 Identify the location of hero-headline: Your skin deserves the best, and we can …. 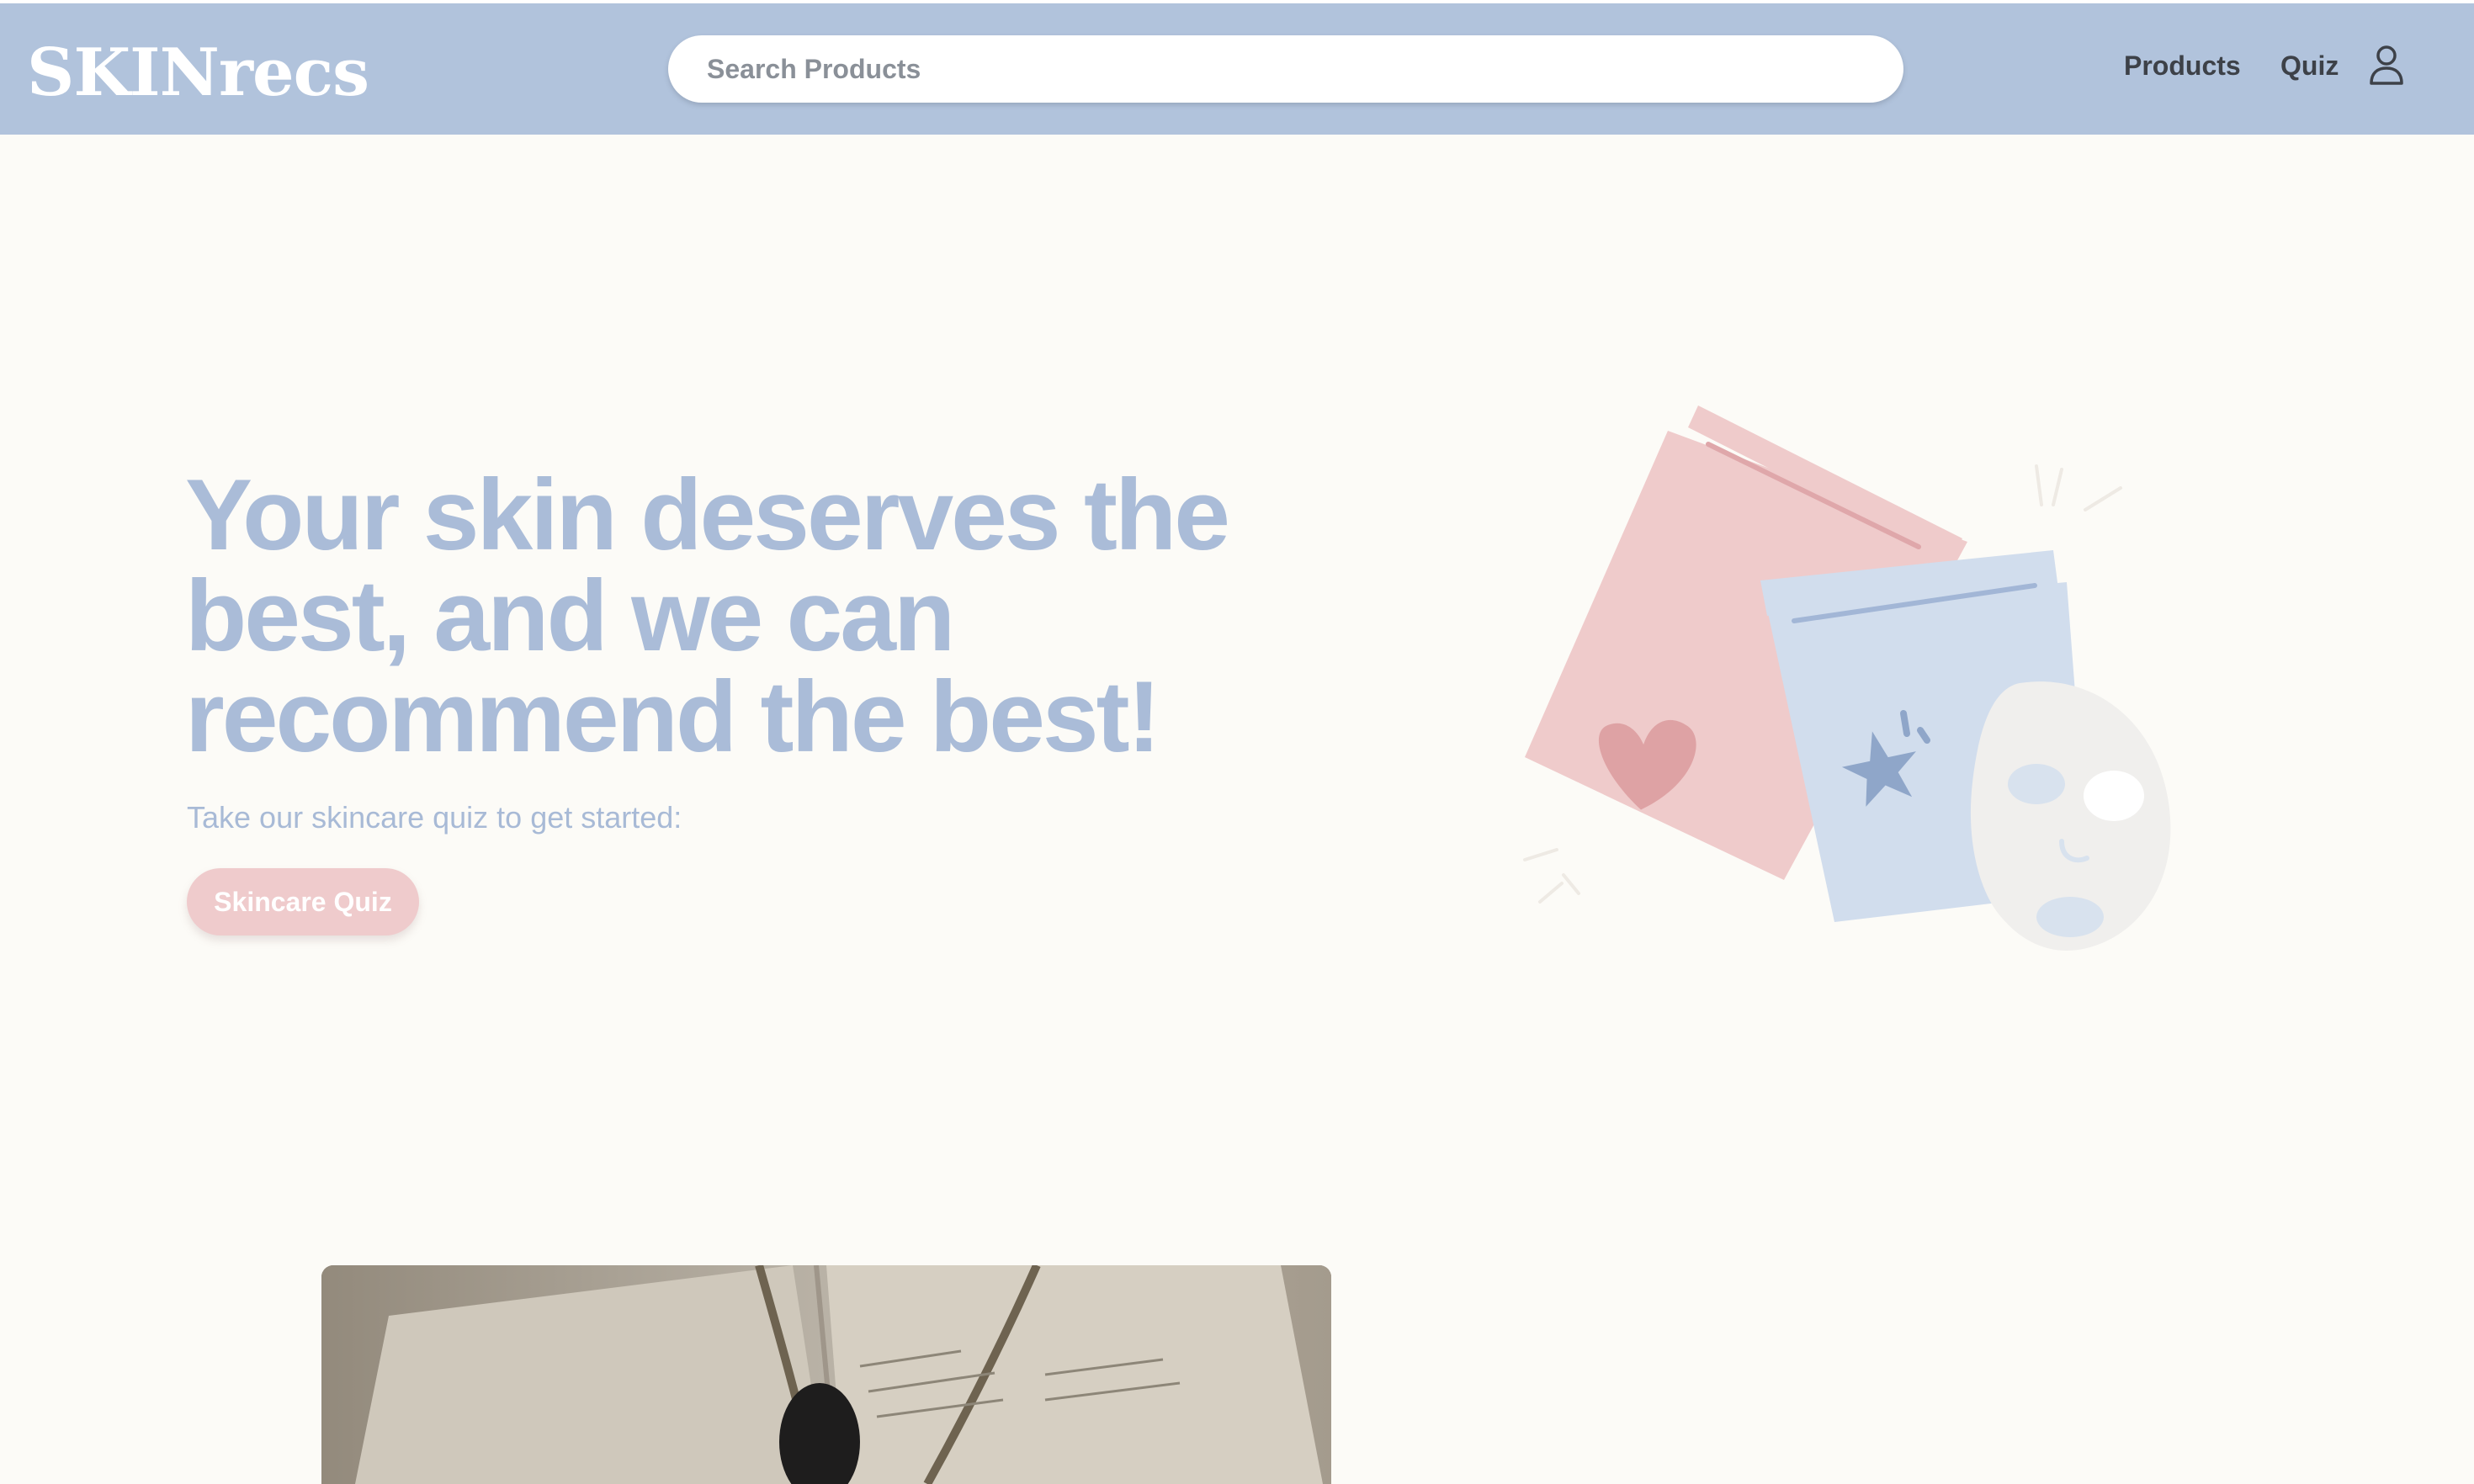
(707, 615).